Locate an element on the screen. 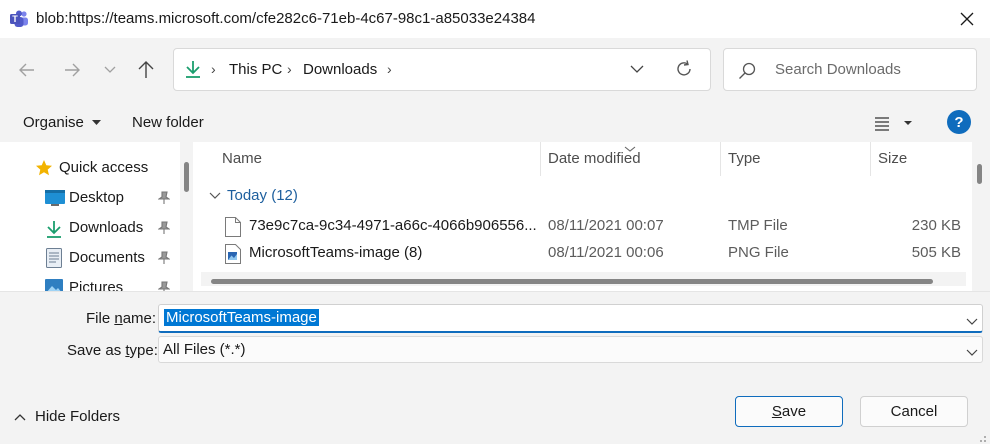 The image size is (990, 444). file-size: 505 KB is located at coordinates (936, 252).